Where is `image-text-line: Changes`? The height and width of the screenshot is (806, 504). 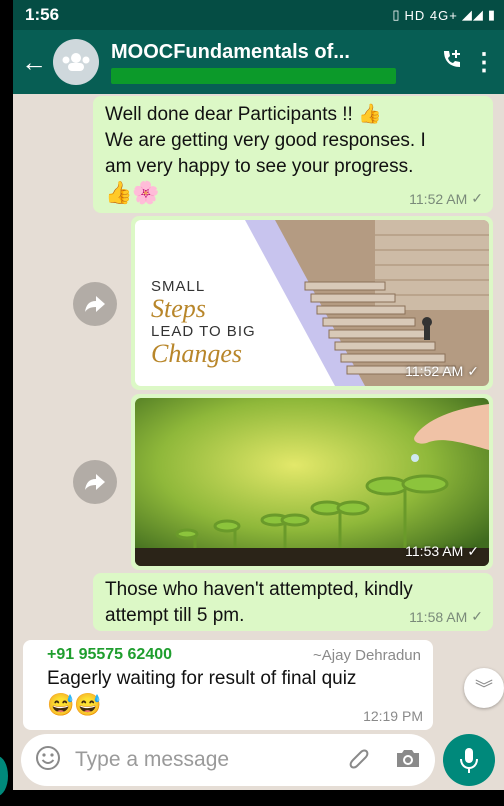 image-text-line: Changes is located at coordinates (196, 353).